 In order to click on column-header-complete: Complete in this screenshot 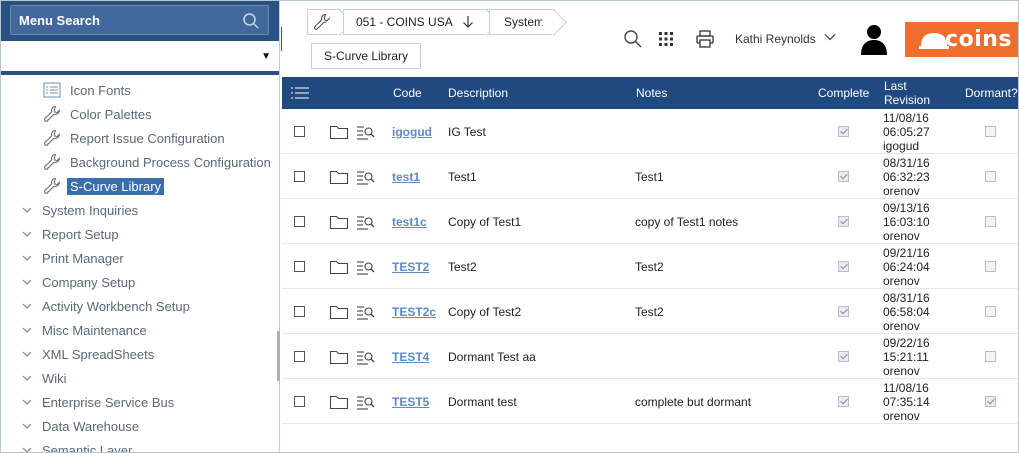, I will do `click(843, 93)`.